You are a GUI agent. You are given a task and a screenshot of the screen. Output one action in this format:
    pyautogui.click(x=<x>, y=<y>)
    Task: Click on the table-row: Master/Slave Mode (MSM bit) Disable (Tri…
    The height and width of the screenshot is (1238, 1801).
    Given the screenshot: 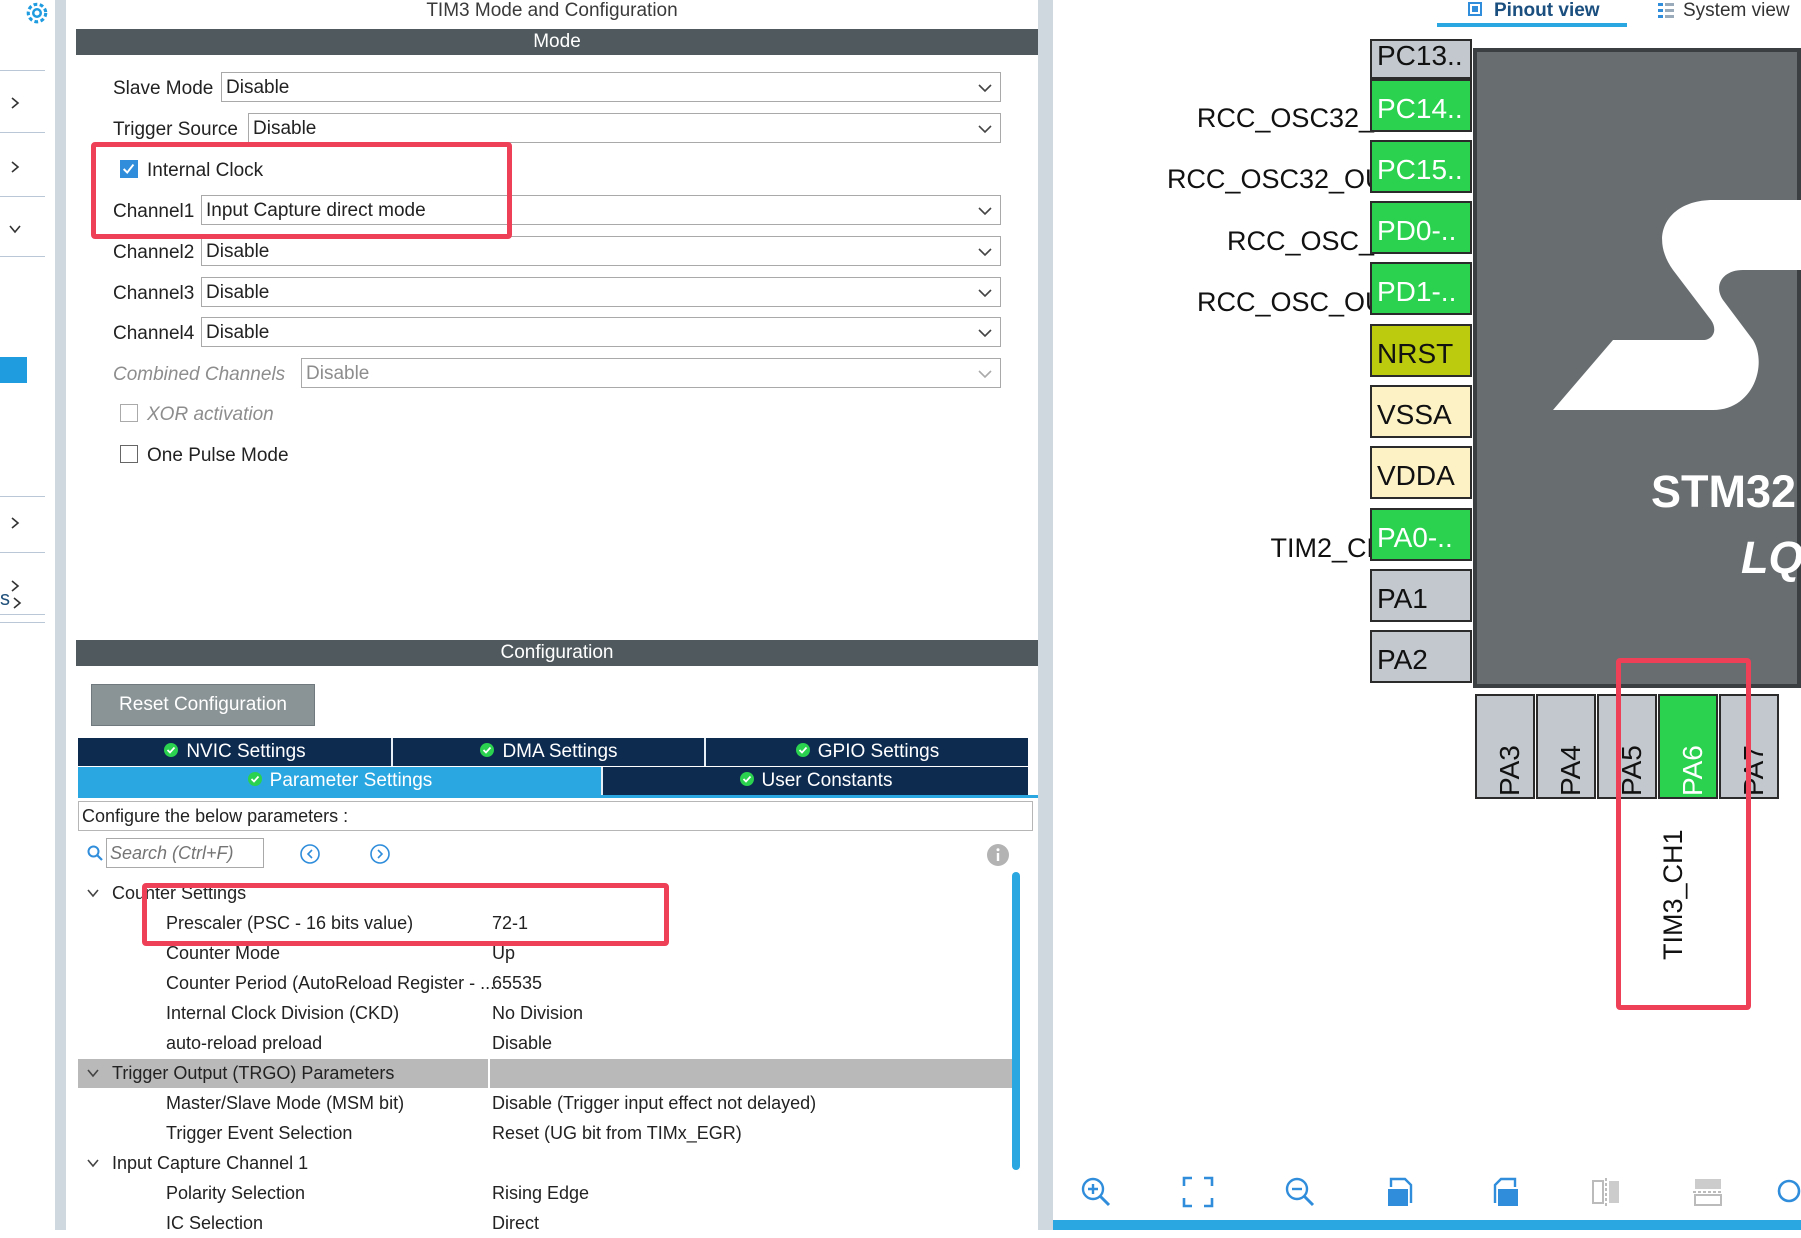 What is the action you would take?
    pyautogui.click(x=548, y=1103)
    